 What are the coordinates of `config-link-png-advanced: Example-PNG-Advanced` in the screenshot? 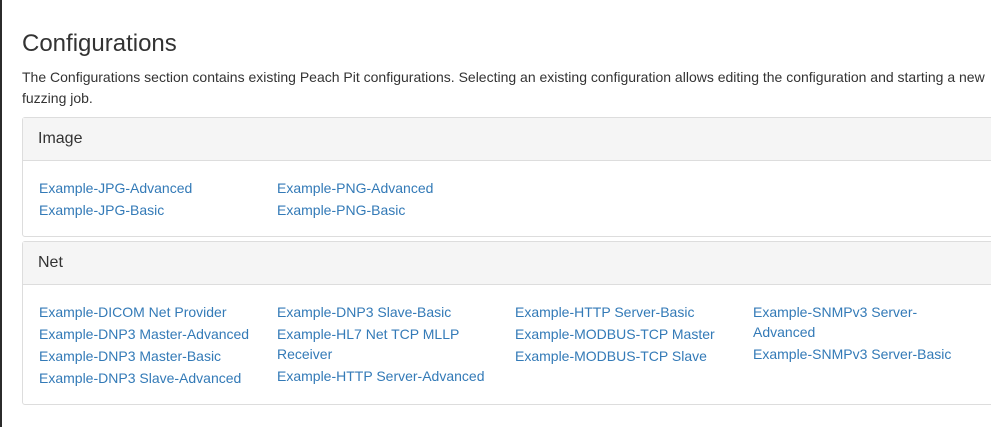 It's located at (392, 188).